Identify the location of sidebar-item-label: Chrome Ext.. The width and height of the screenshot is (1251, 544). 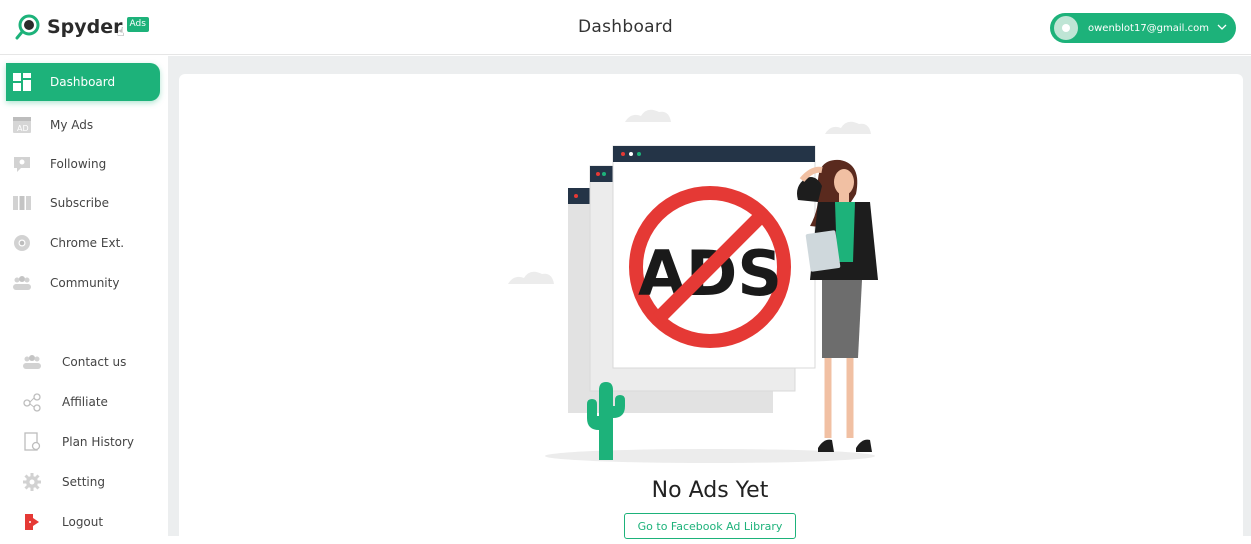
(87, 243).